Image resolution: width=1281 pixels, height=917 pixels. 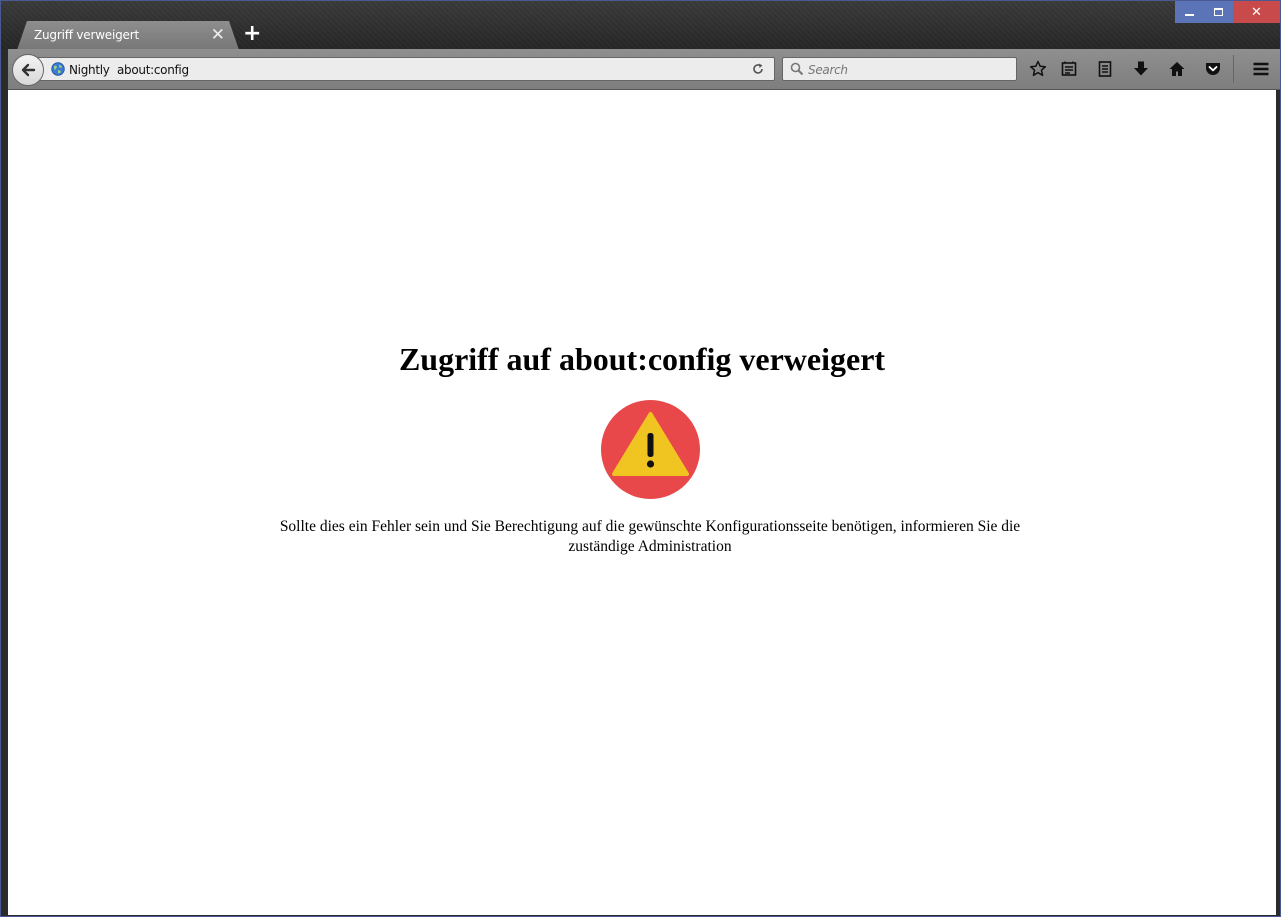 What do you see at coordinates (1141, 69) in the screenshot?
I see `download-icon` at bounding box center [1141, 69].